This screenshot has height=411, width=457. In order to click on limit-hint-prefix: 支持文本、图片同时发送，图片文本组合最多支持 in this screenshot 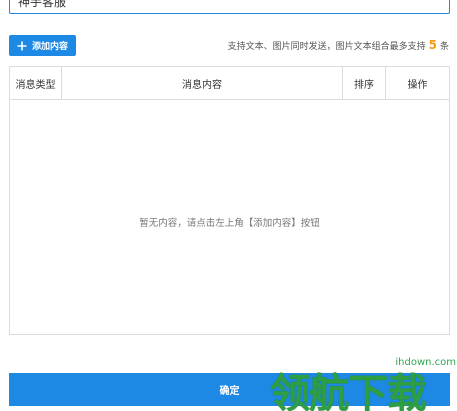, I will do `click(326, 47)`.